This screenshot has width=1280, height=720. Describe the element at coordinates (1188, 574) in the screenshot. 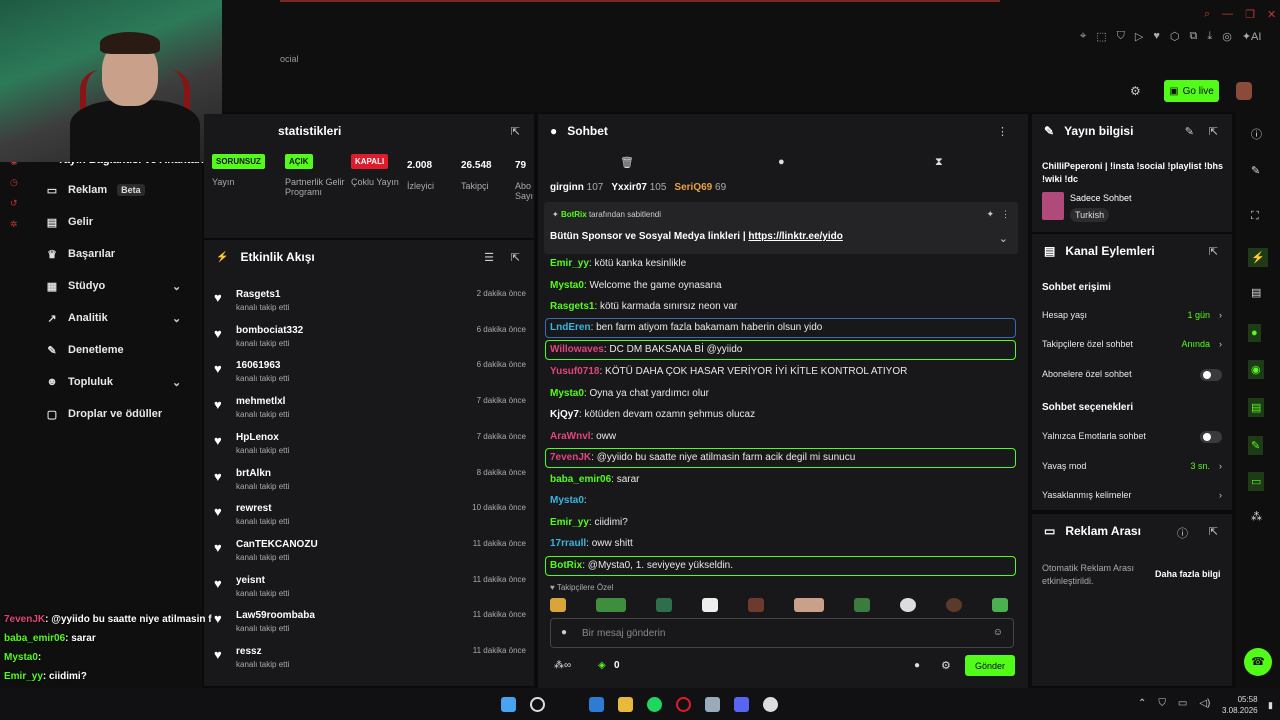

I see `learn-more-link: Daha fazla bilgi` at that location.